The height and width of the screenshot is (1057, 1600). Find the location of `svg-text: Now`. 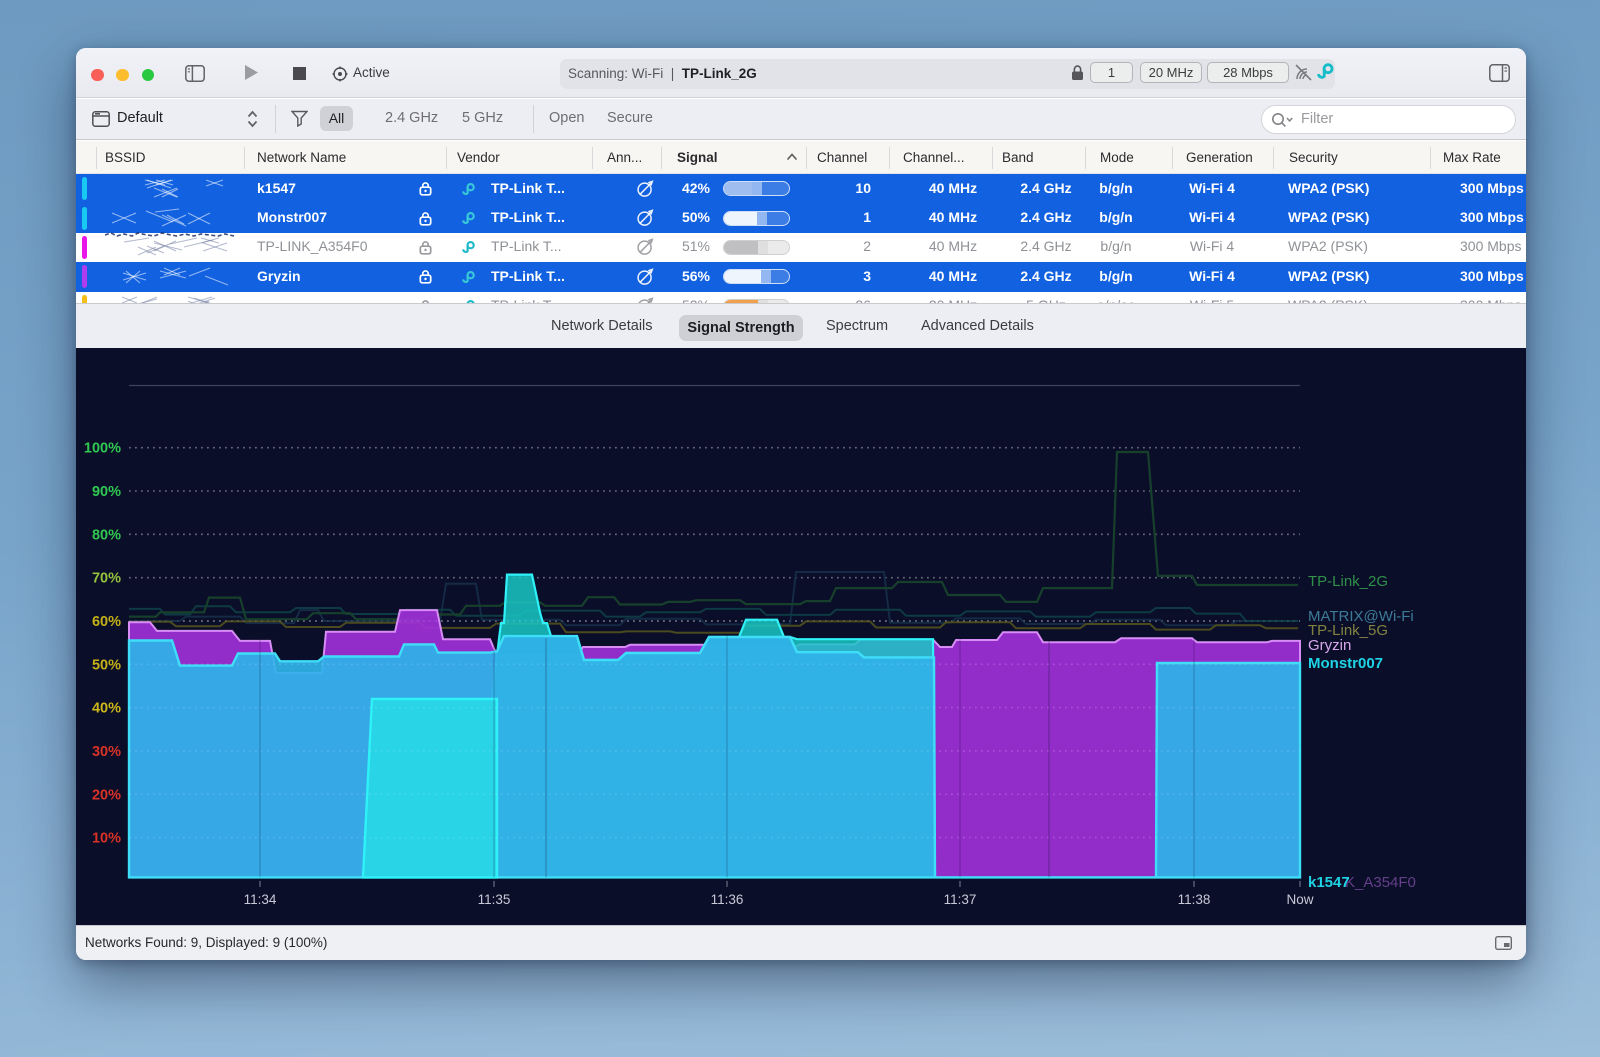

svg-text: Now is located at coordinates (1299, 899).